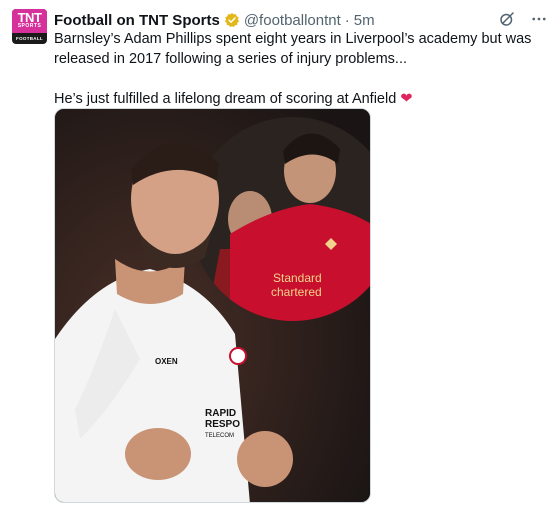 This screenshot has height=510, width=560. Describe the element at coordinates (166, 361) in the screenshot. I see `shirt-sponsor-main: OXEN` at that location.